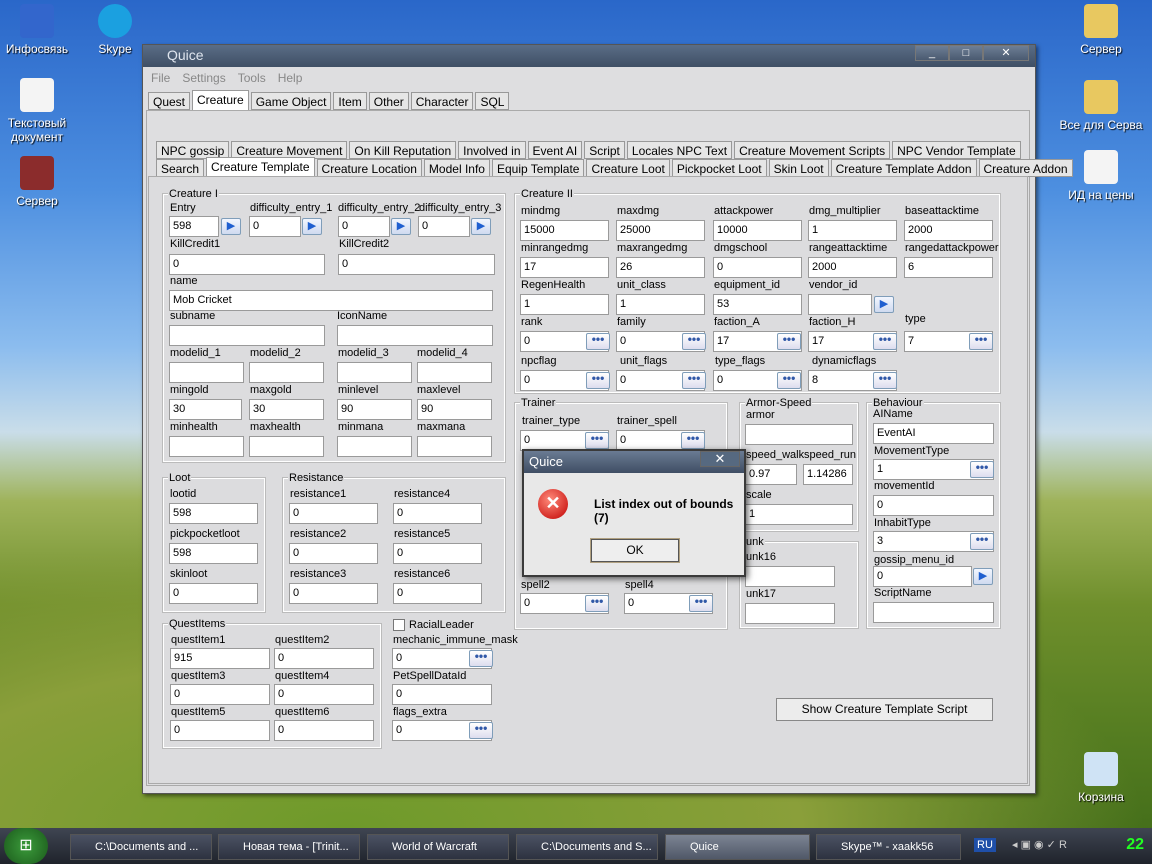  Describe the element at coordinates (720, 459) in the screenshot. I see `dialog-close-button: ✕` at that location.